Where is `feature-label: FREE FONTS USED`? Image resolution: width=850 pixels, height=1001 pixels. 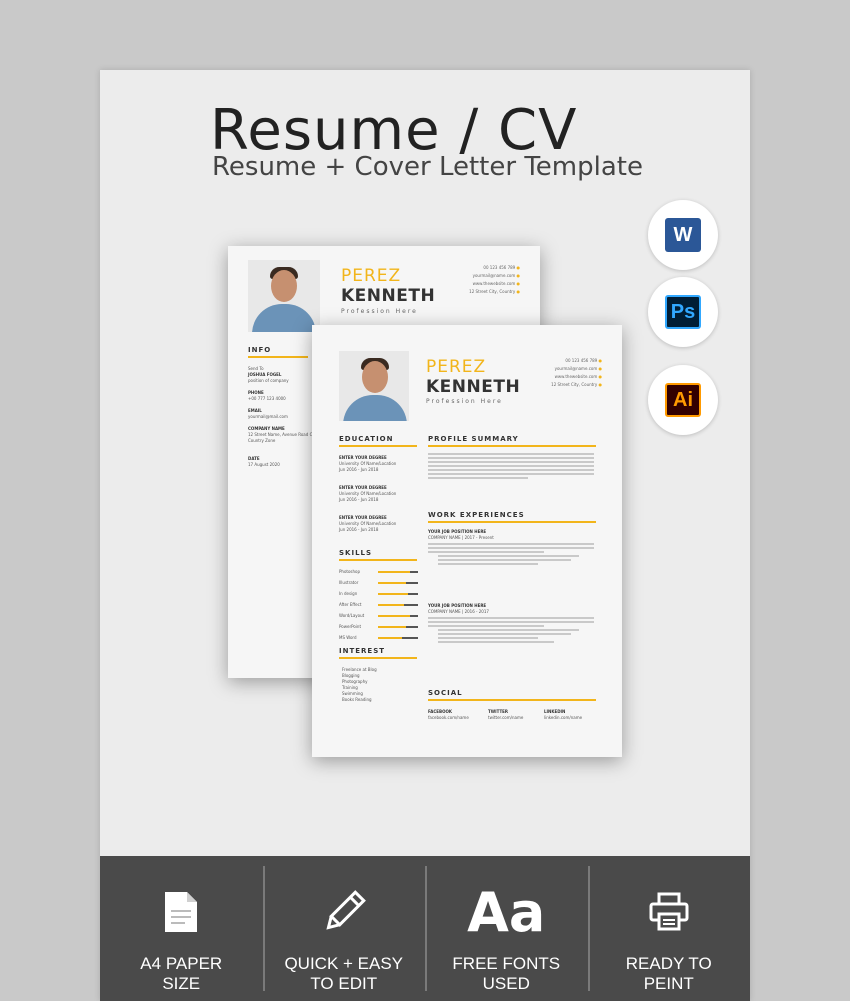 feature-label: FREE FONTS USED is located at coordinates (506, 973).